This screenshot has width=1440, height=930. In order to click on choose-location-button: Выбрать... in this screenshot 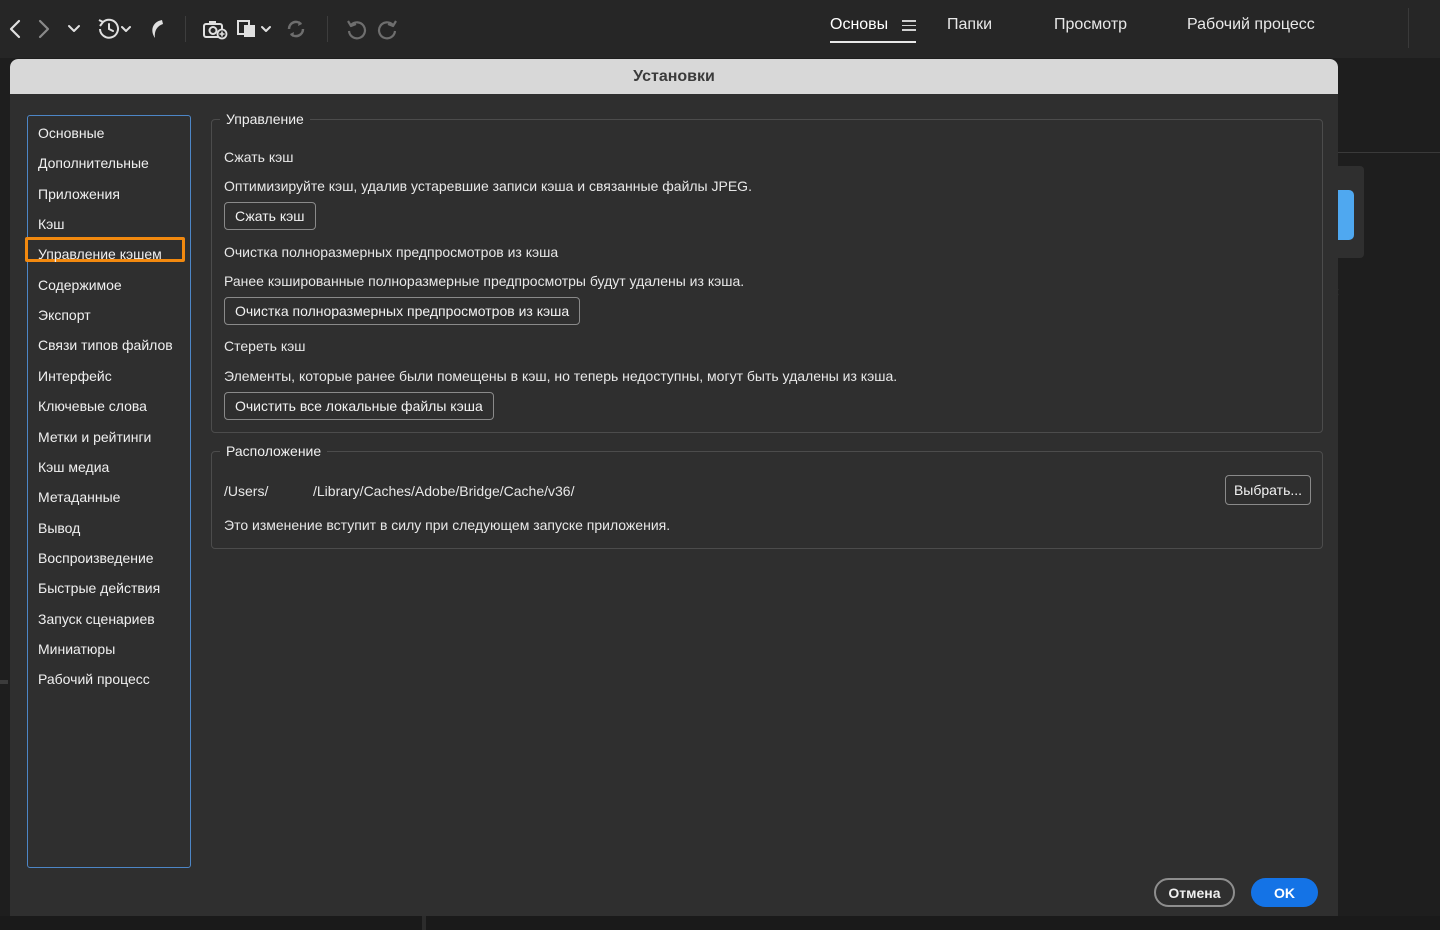, I will do `click(1268, 490)`.